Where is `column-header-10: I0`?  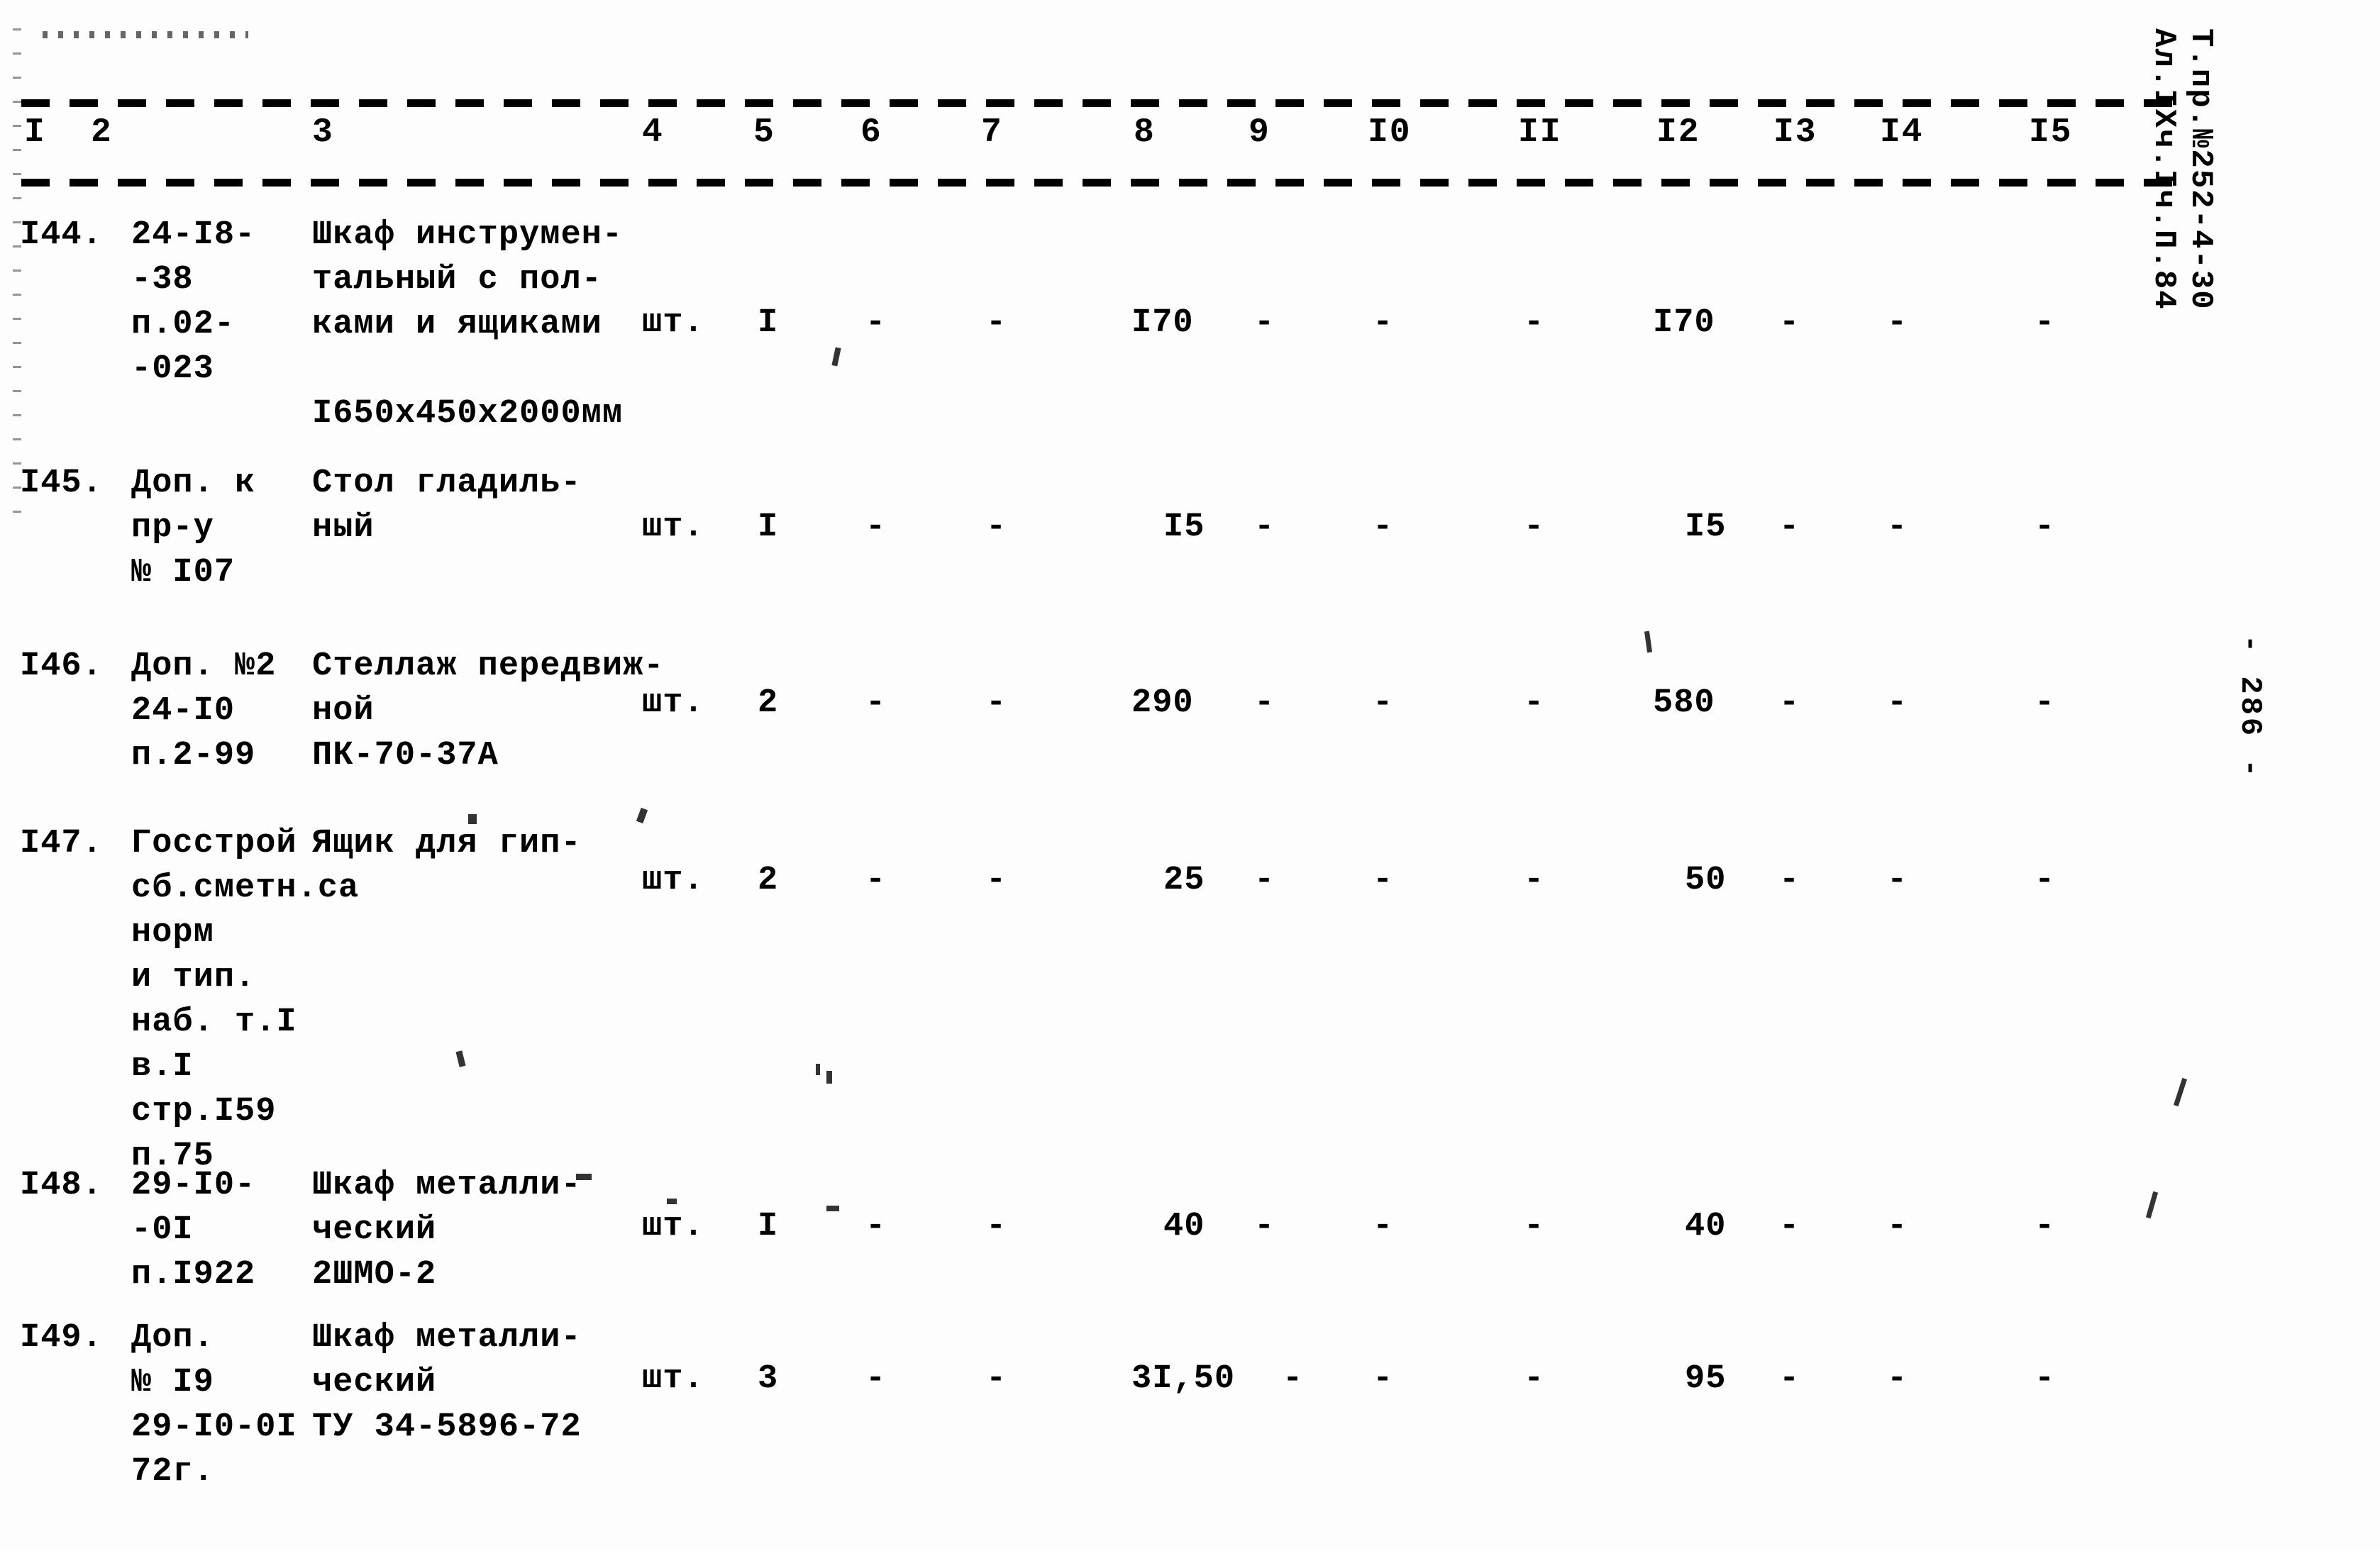
column-header-10: I0 is located at coordinates (1390, 132).